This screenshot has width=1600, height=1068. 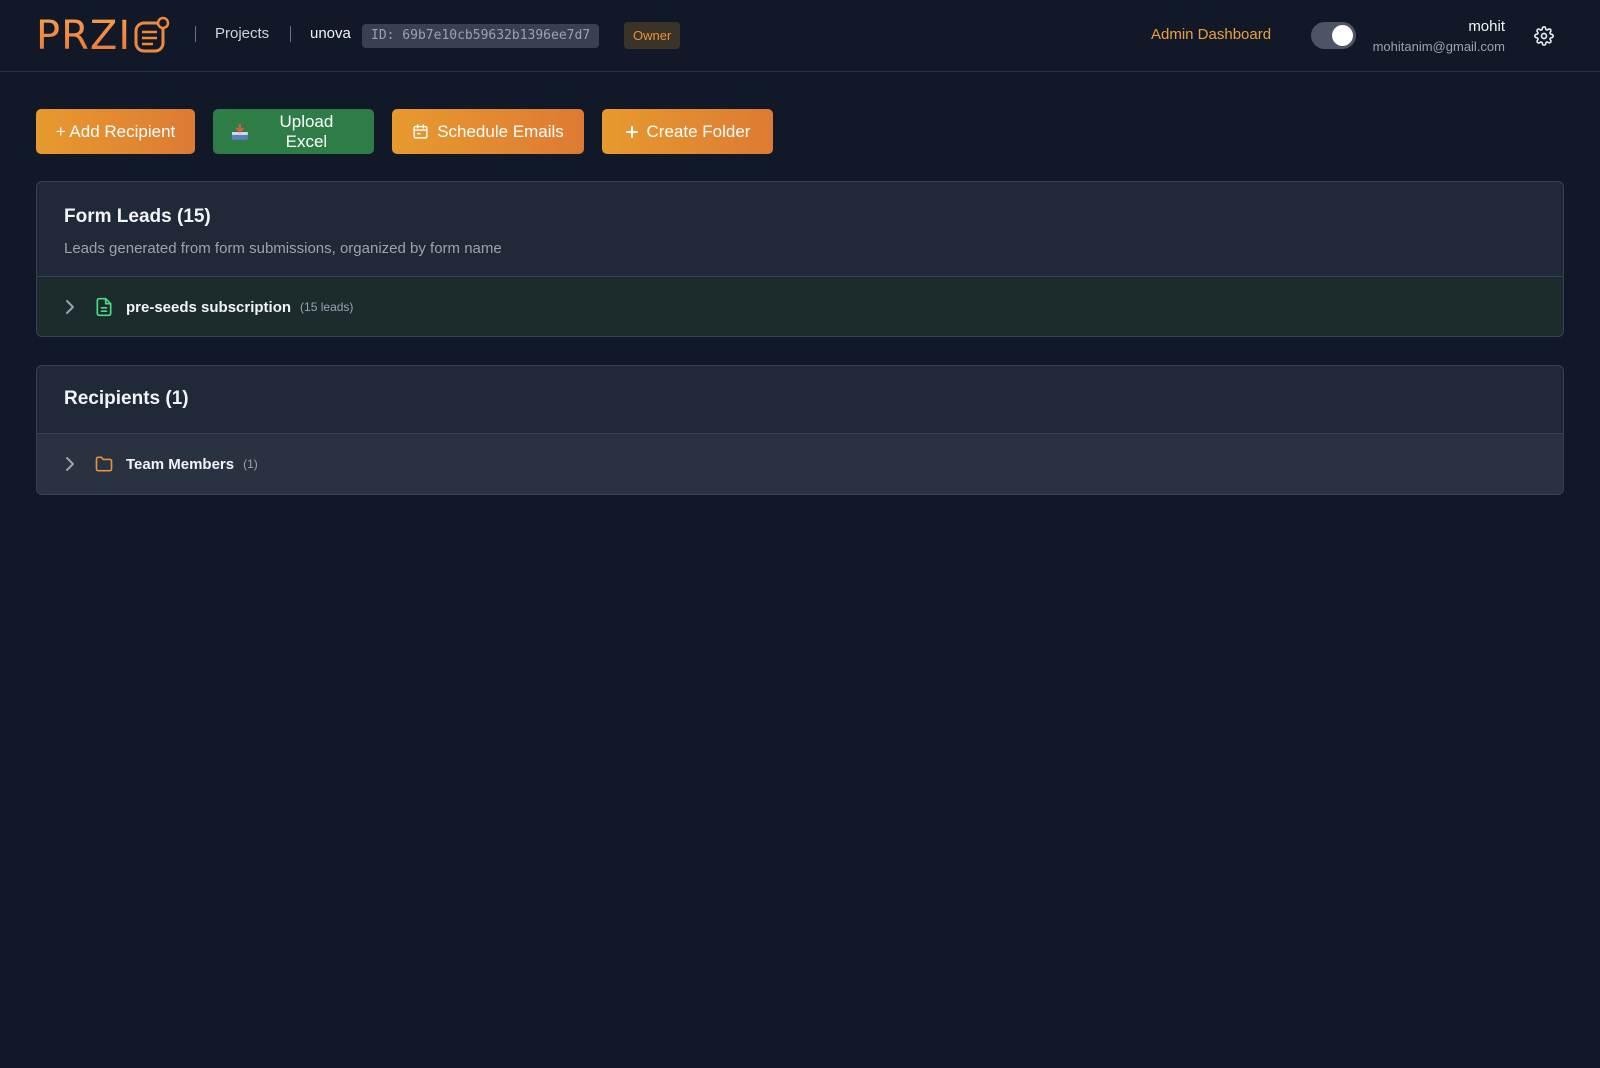 I want to click on schedule-emails-button: Schedule Emails, so click(x=488, y=131).